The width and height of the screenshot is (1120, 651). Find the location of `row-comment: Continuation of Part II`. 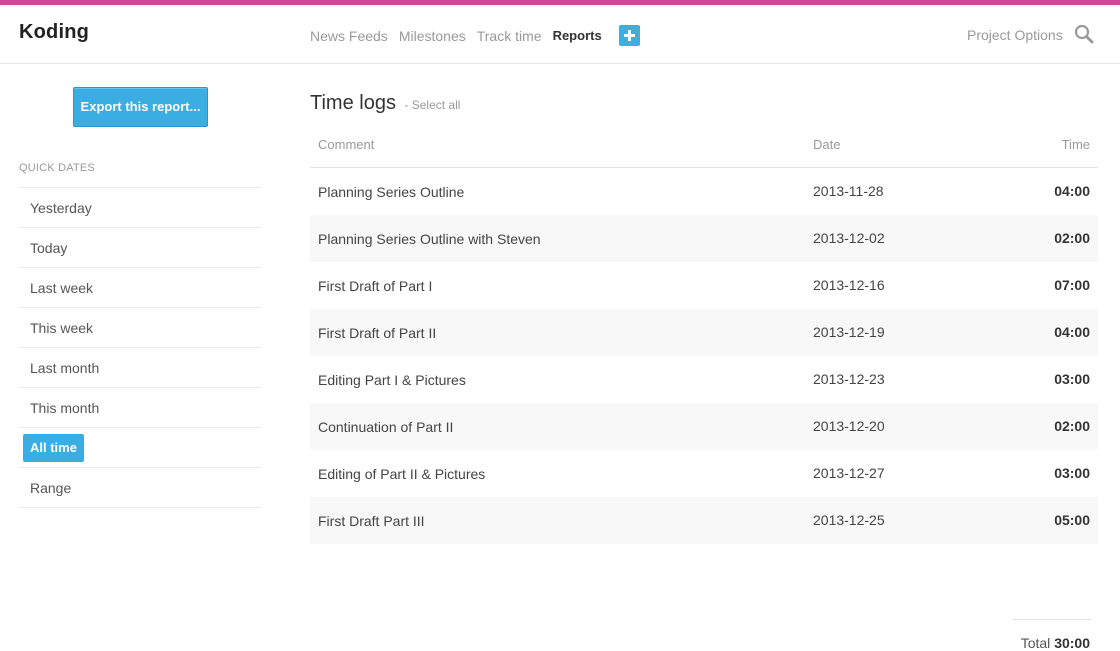

row-comment: Continuation of Part II is located at coordinates (386, 427).